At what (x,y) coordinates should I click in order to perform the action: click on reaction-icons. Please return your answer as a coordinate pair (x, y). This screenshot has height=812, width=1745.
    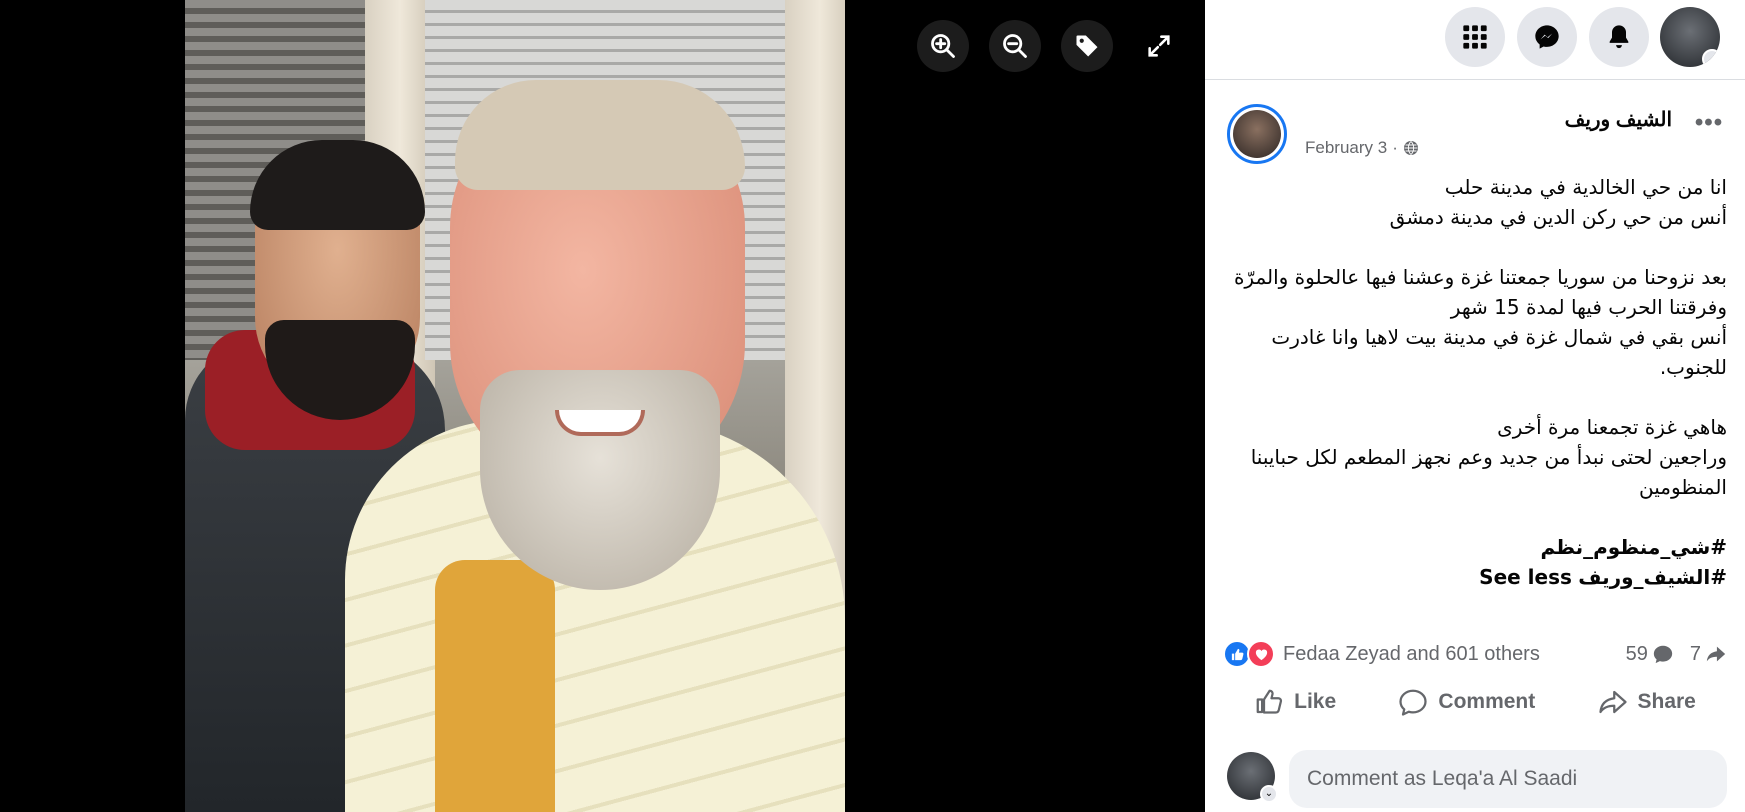
    Looking at the image, I should click on (1249, 654).